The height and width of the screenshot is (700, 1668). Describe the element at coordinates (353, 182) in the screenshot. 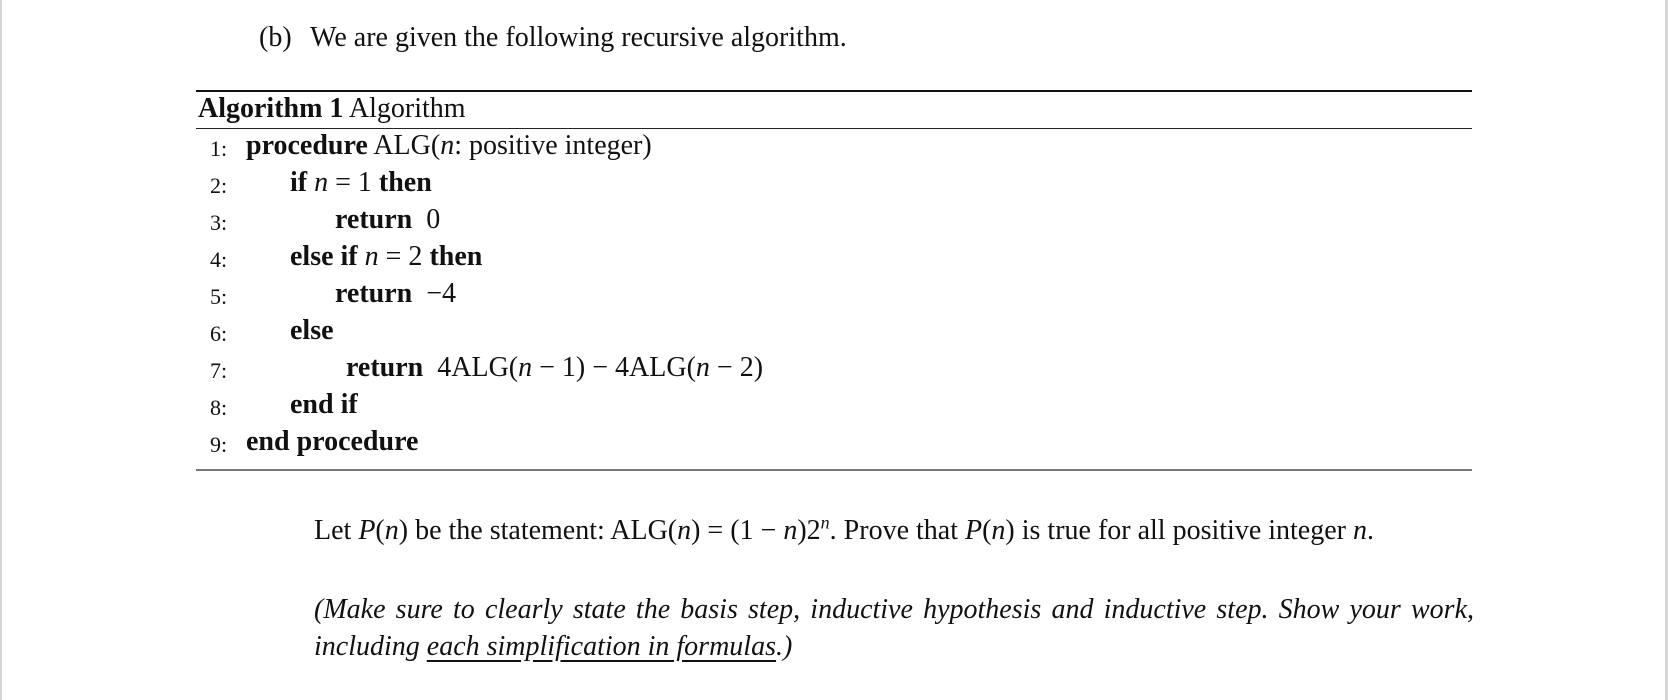

I see `code-text: = 1` at that location.